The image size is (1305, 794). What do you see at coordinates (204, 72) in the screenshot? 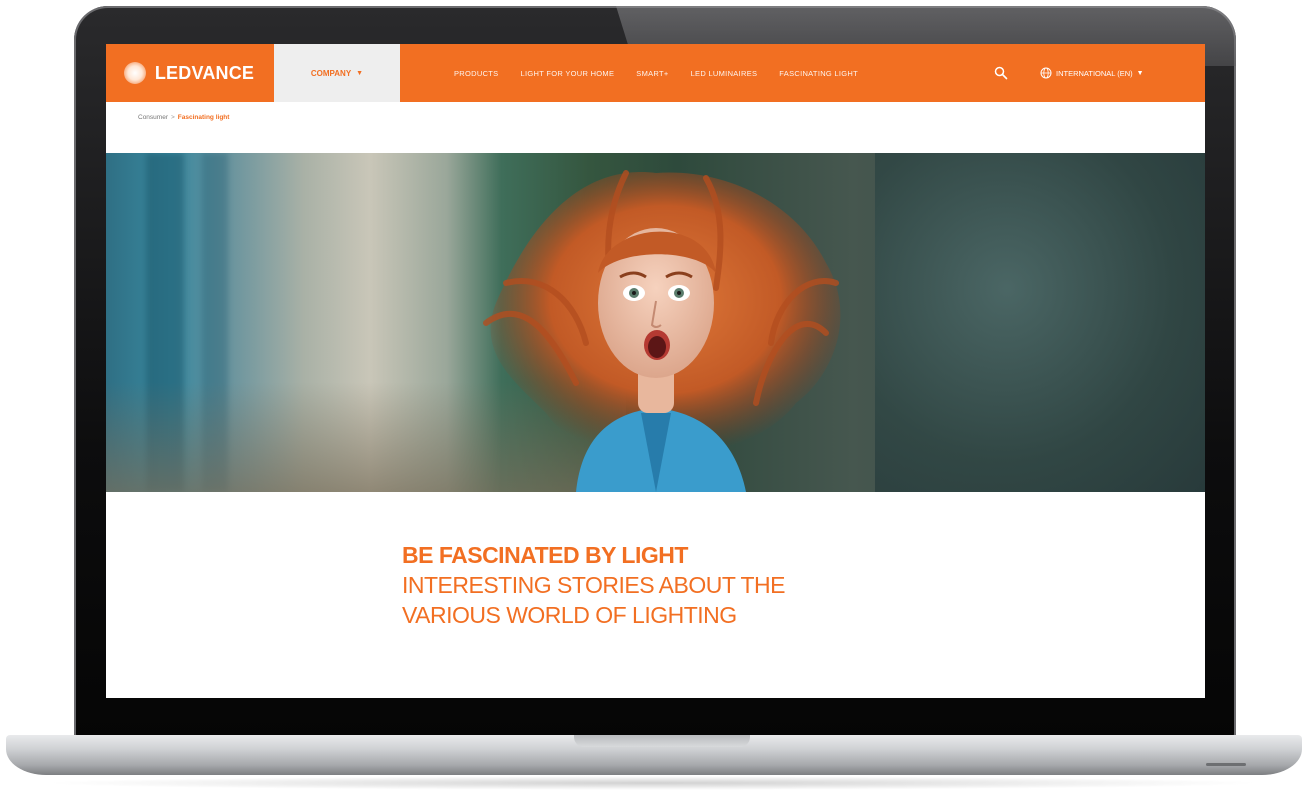
I see `brand-name: LEDVANCE` at bounding box center [204, 72].